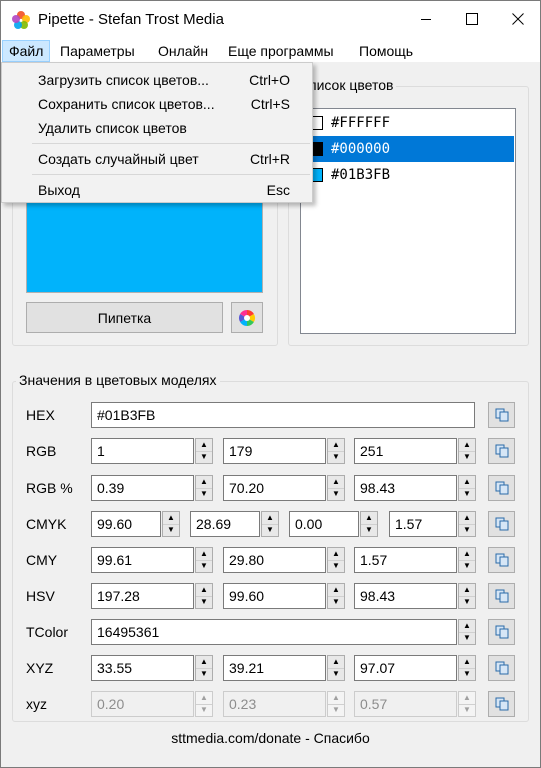  I want to click on list-item: #01B3FB, so click(408, 175).